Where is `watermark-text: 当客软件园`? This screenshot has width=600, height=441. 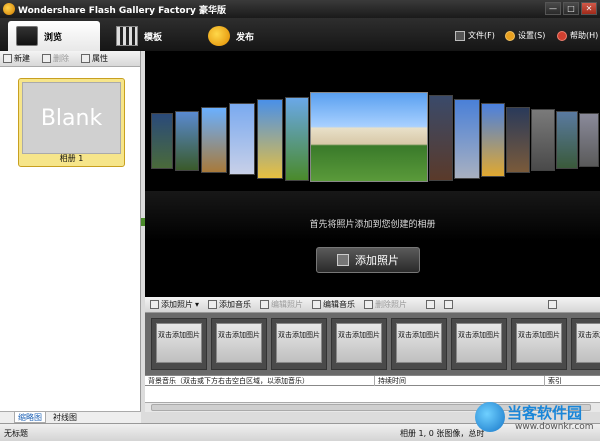
watermark-text: 当客软件园 is located at coordinates (545, 413).